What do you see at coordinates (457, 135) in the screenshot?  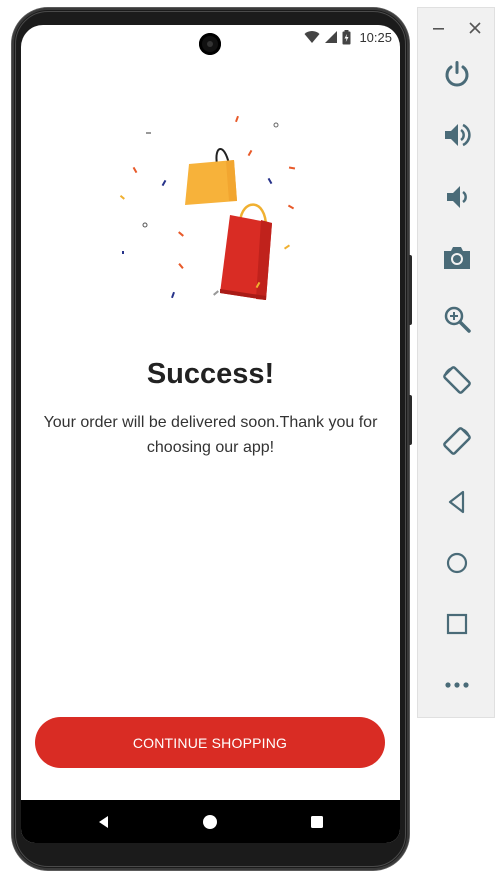 I see `volume-up-icon` at bounding box center [457, 135].